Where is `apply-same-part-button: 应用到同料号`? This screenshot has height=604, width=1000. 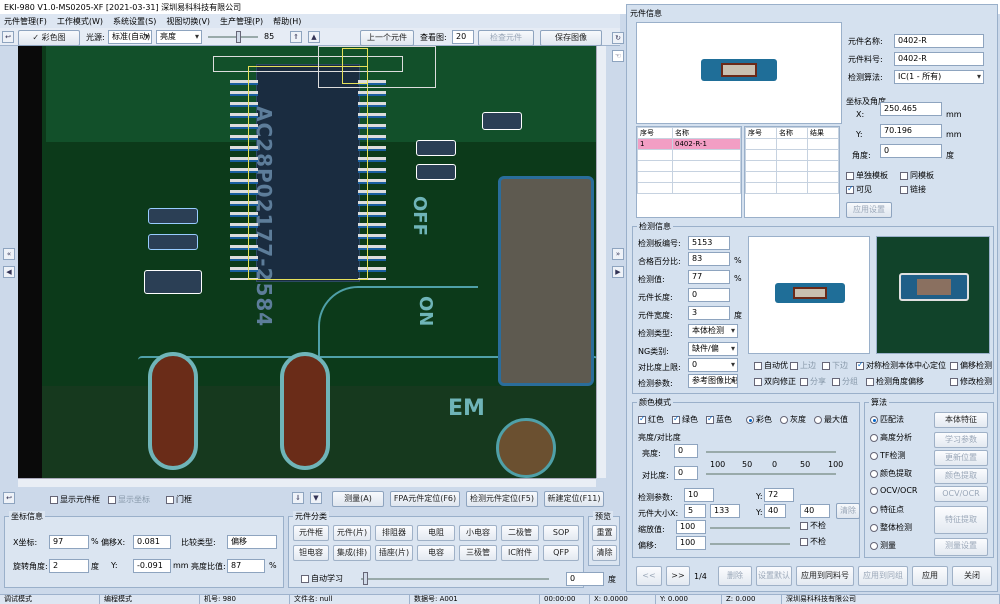
apply-same-part-button: 应用到同料号 is located at coordinates (825, 576).